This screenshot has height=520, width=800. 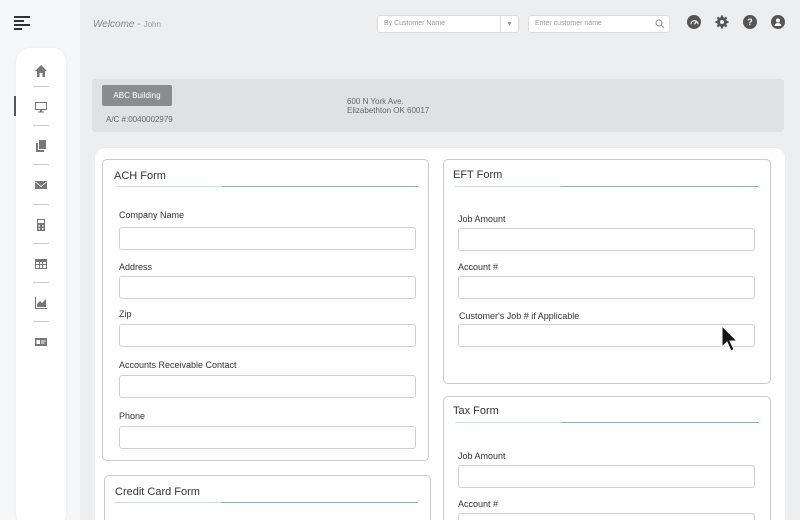 I want to click on customer-search-input: Enter customer name, so click(x=599, y=24).